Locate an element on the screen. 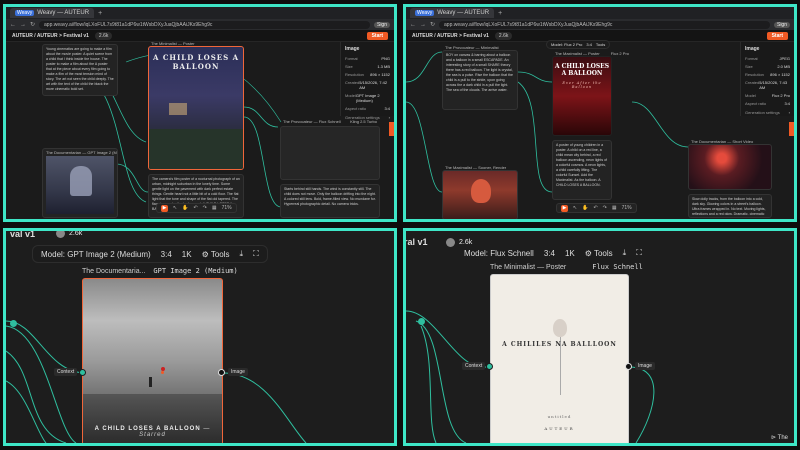 Image resolution: width=800 pixels, height=450 pixels. empty-output-node is located at coordinates (330, 153).